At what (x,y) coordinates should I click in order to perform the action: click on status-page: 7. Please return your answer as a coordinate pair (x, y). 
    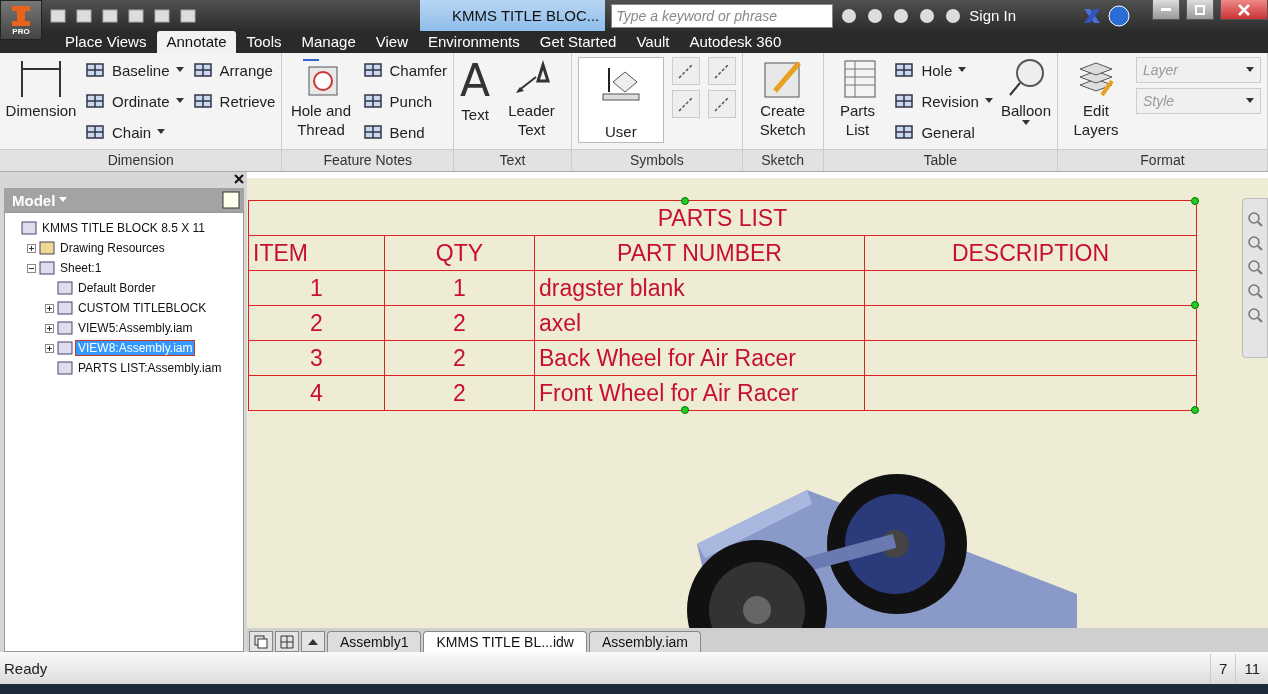
    Looking at the image, I should click on (1223, 668).